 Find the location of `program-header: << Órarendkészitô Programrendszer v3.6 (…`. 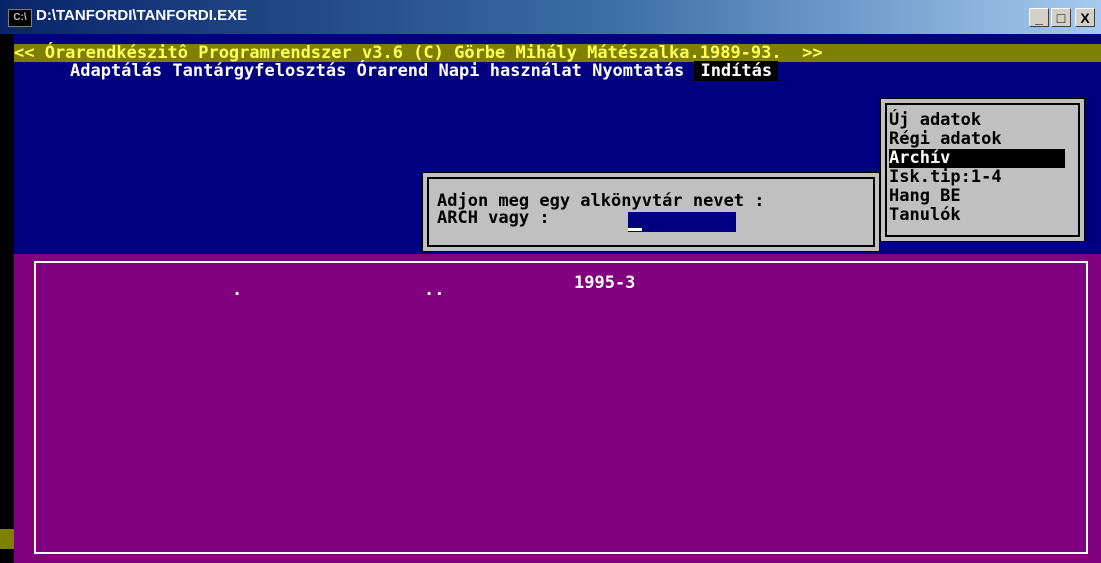

program-header: << Órarendkészitô Programrendszer v3.6 (… is located at coordinates (557, 53).